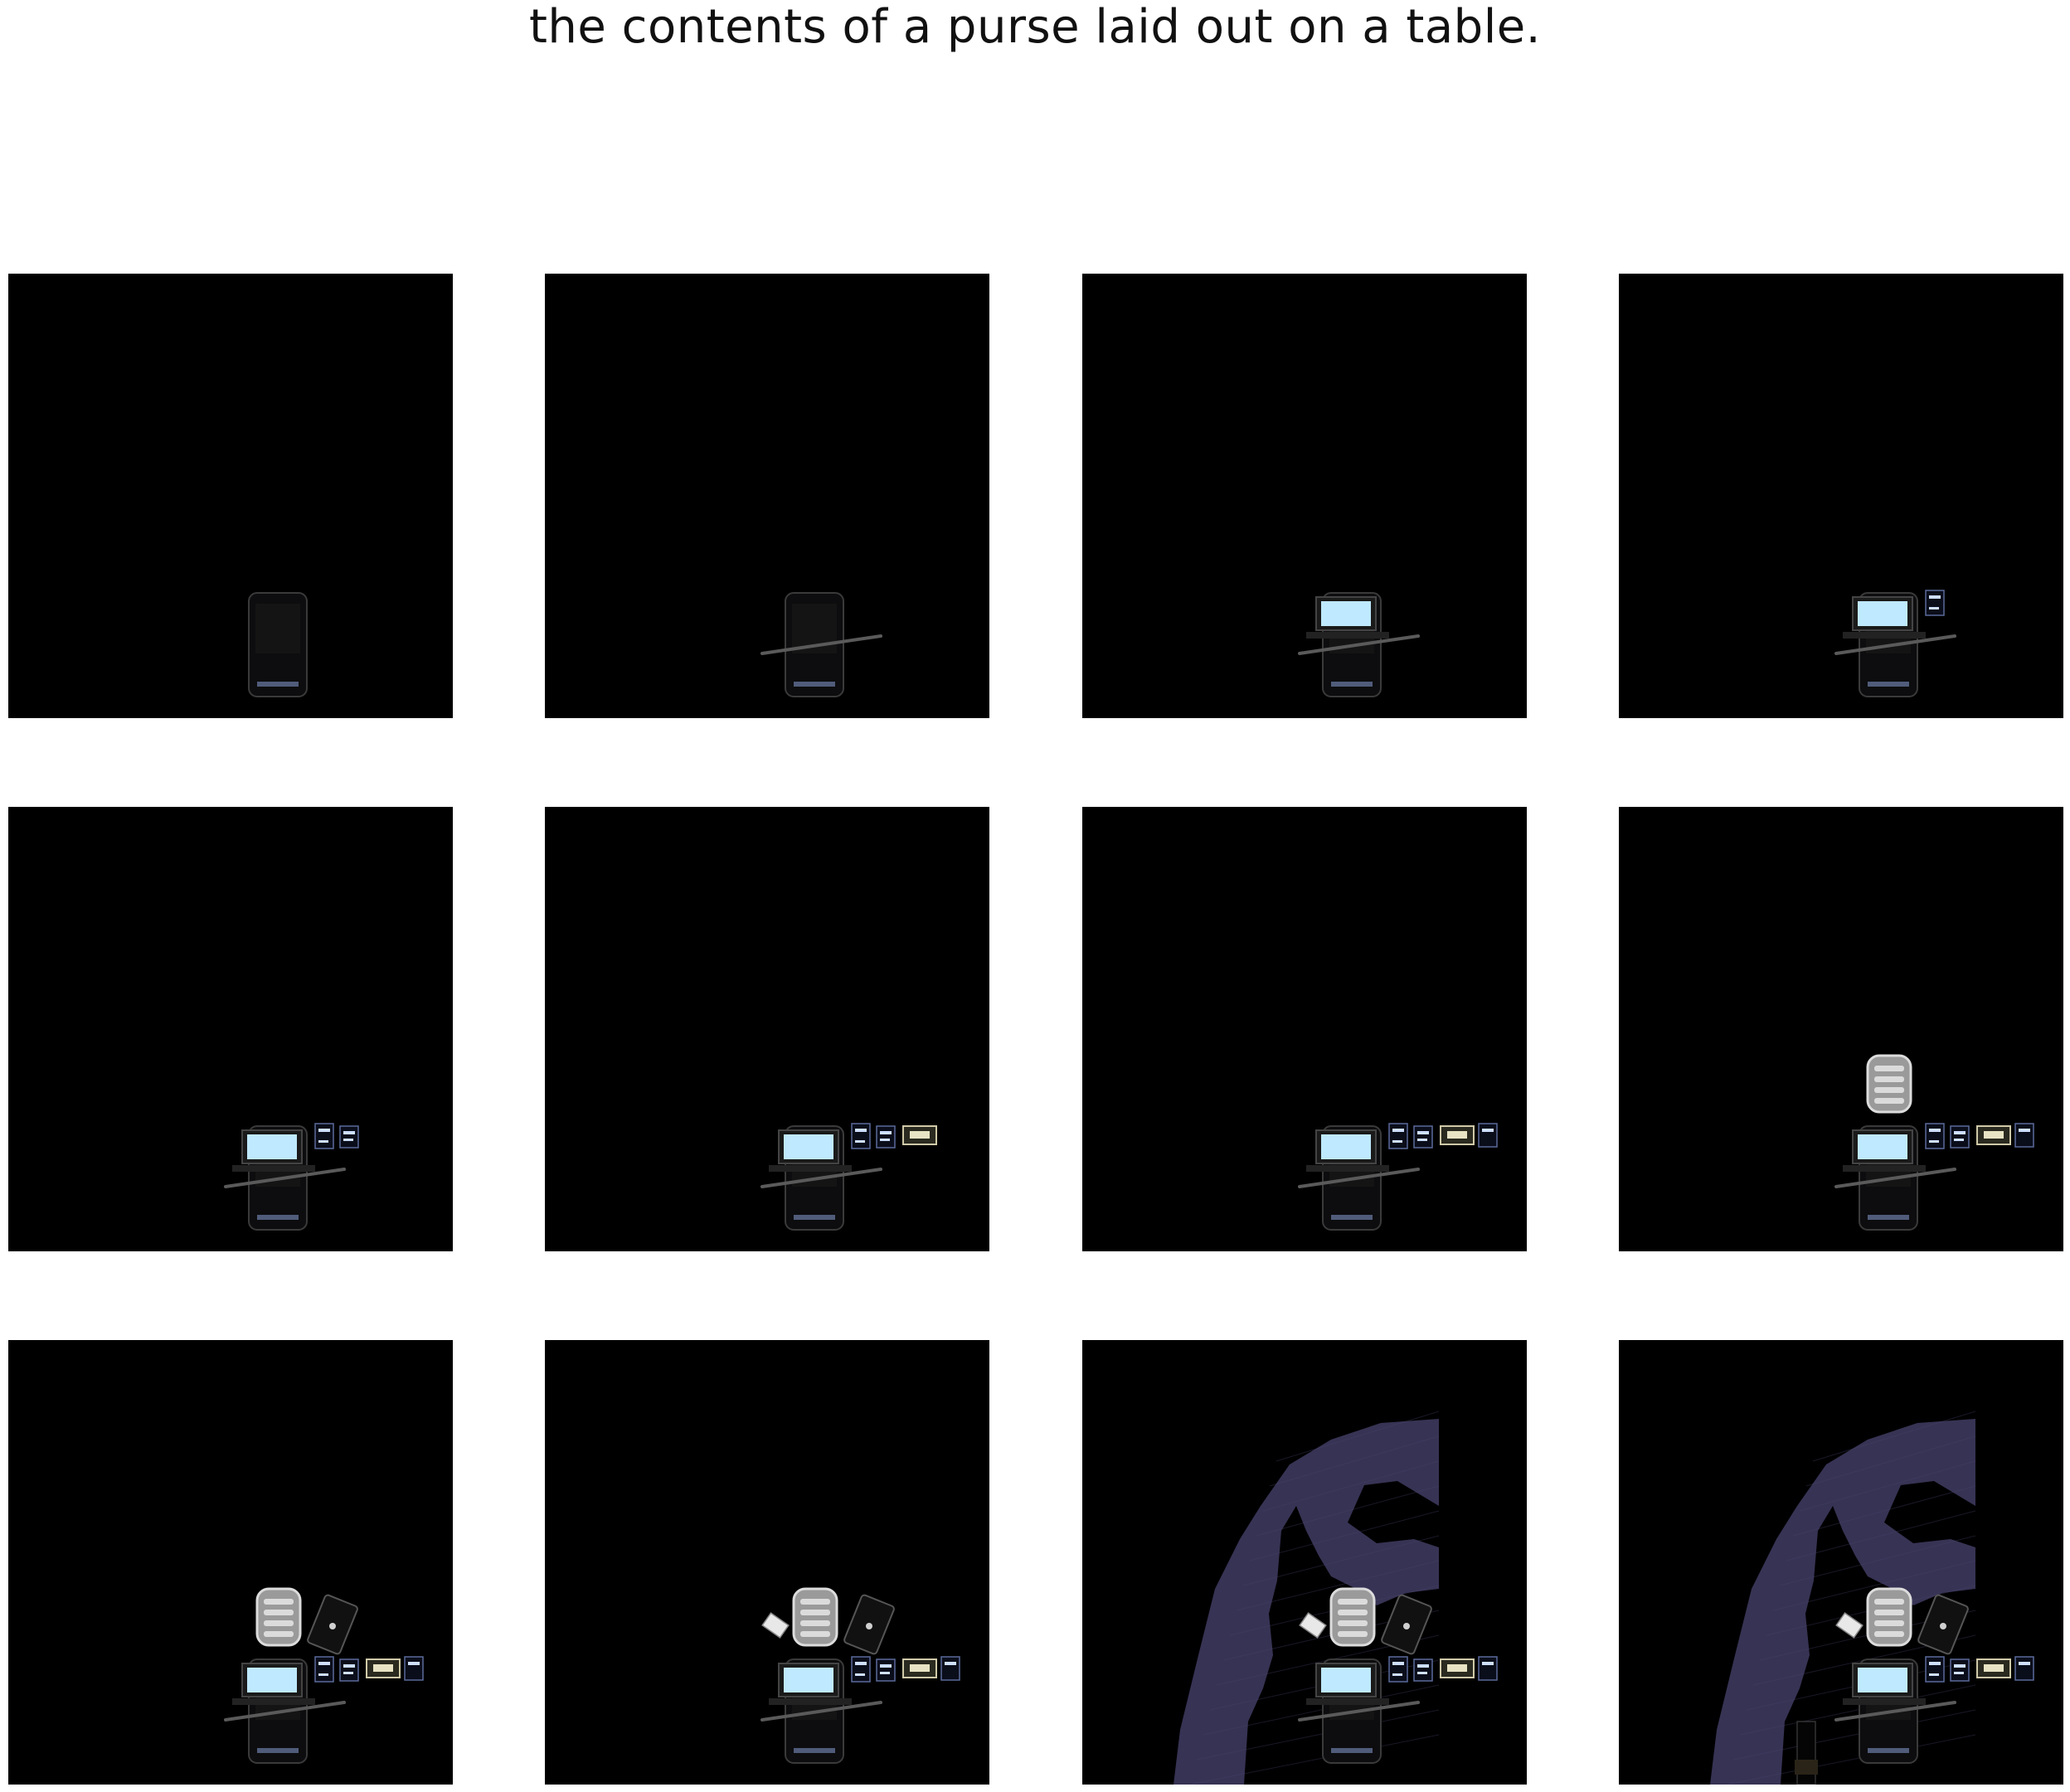  I want to click on phone-object, so click(278, 645).